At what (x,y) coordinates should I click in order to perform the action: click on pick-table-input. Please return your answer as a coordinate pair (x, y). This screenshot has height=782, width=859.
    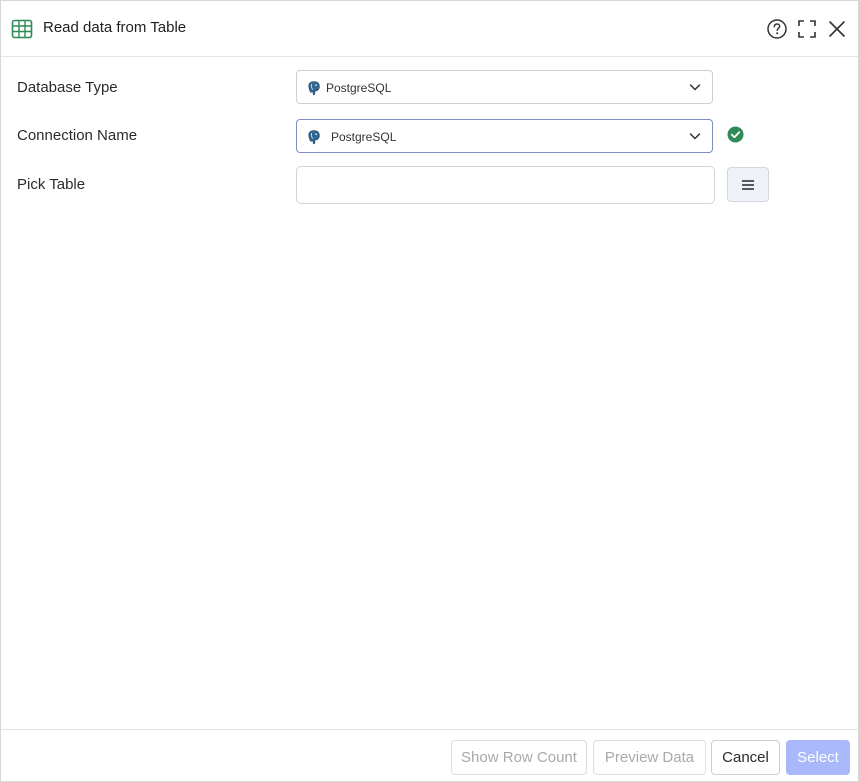
    Looking at the image, I should click on (505, 185).